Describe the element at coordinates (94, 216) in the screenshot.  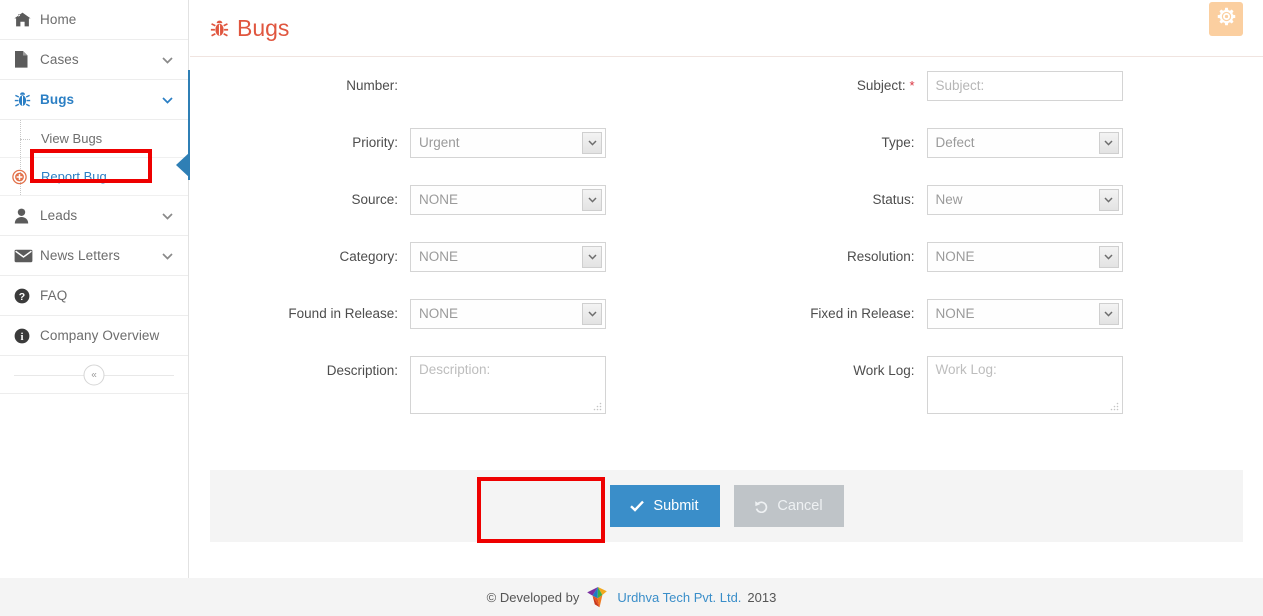
I see `sidebar-item-leads: Leads` at that location.